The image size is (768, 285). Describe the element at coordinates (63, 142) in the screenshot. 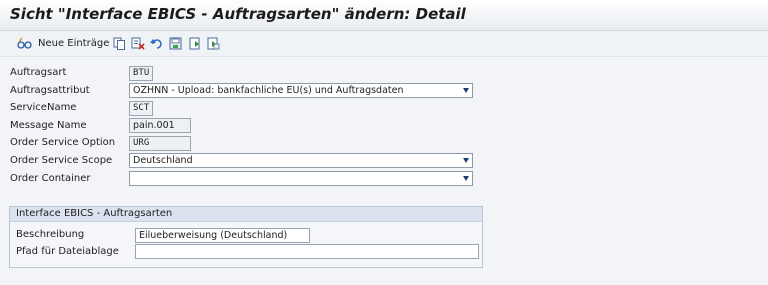

I see `order-service-option-label: Order Service Option` at that location.